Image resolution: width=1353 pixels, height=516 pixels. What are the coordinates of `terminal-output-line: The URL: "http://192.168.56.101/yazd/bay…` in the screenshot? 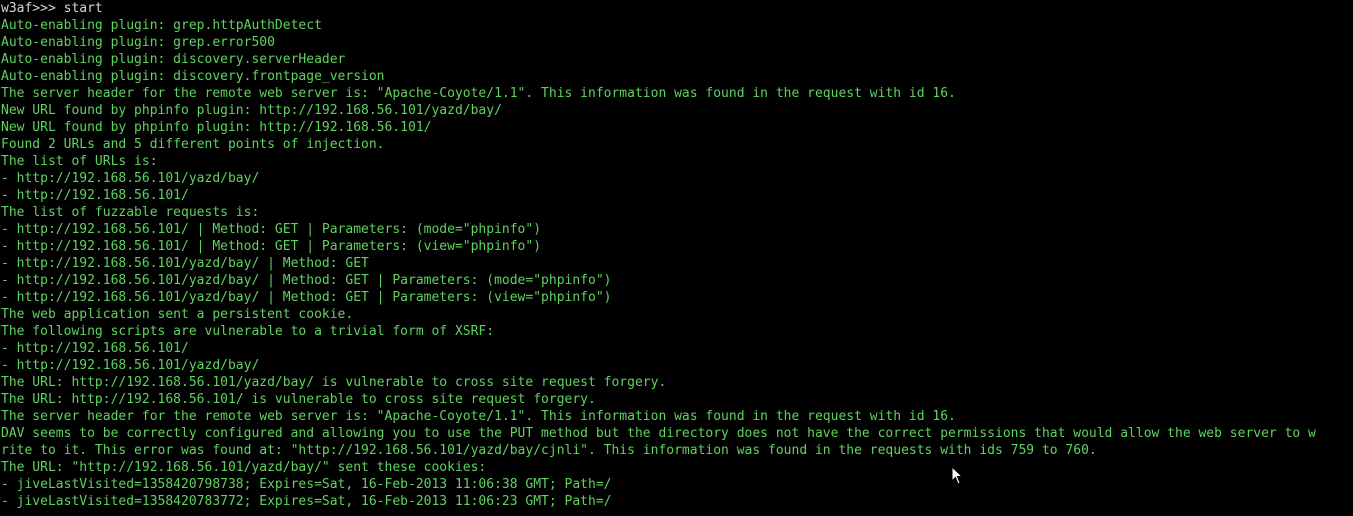 It's located at (244, 467).